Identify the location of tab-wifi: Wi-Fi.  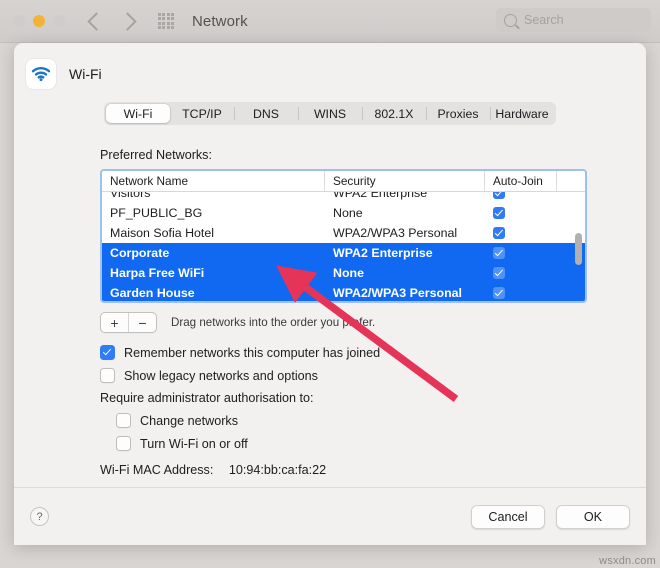
(138, 113).